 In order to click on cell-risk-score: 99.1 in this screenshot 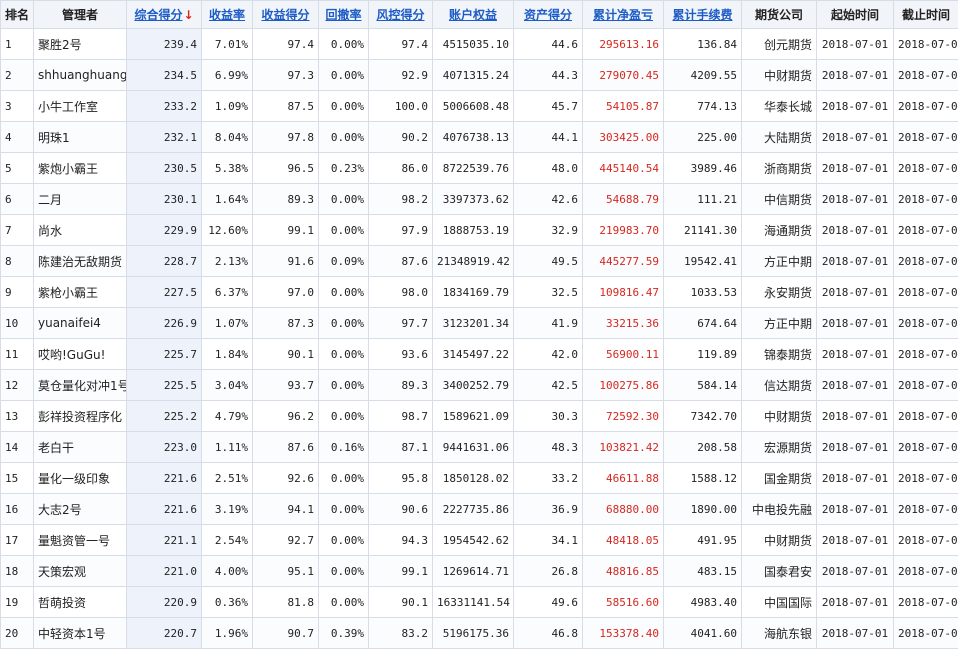, I will do `click(401, 571)`.